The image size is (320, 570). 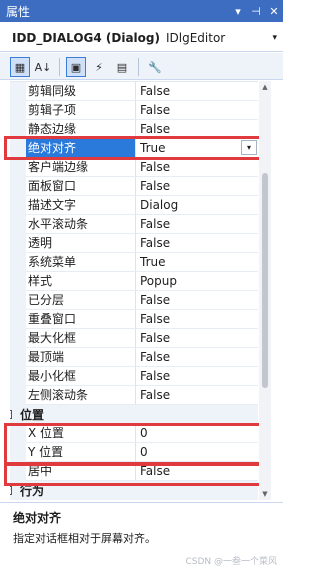 What do you see at coordinates (32, 415) in the screenshot?
I see `category-label: 位置` at bounding box center [32, 415].